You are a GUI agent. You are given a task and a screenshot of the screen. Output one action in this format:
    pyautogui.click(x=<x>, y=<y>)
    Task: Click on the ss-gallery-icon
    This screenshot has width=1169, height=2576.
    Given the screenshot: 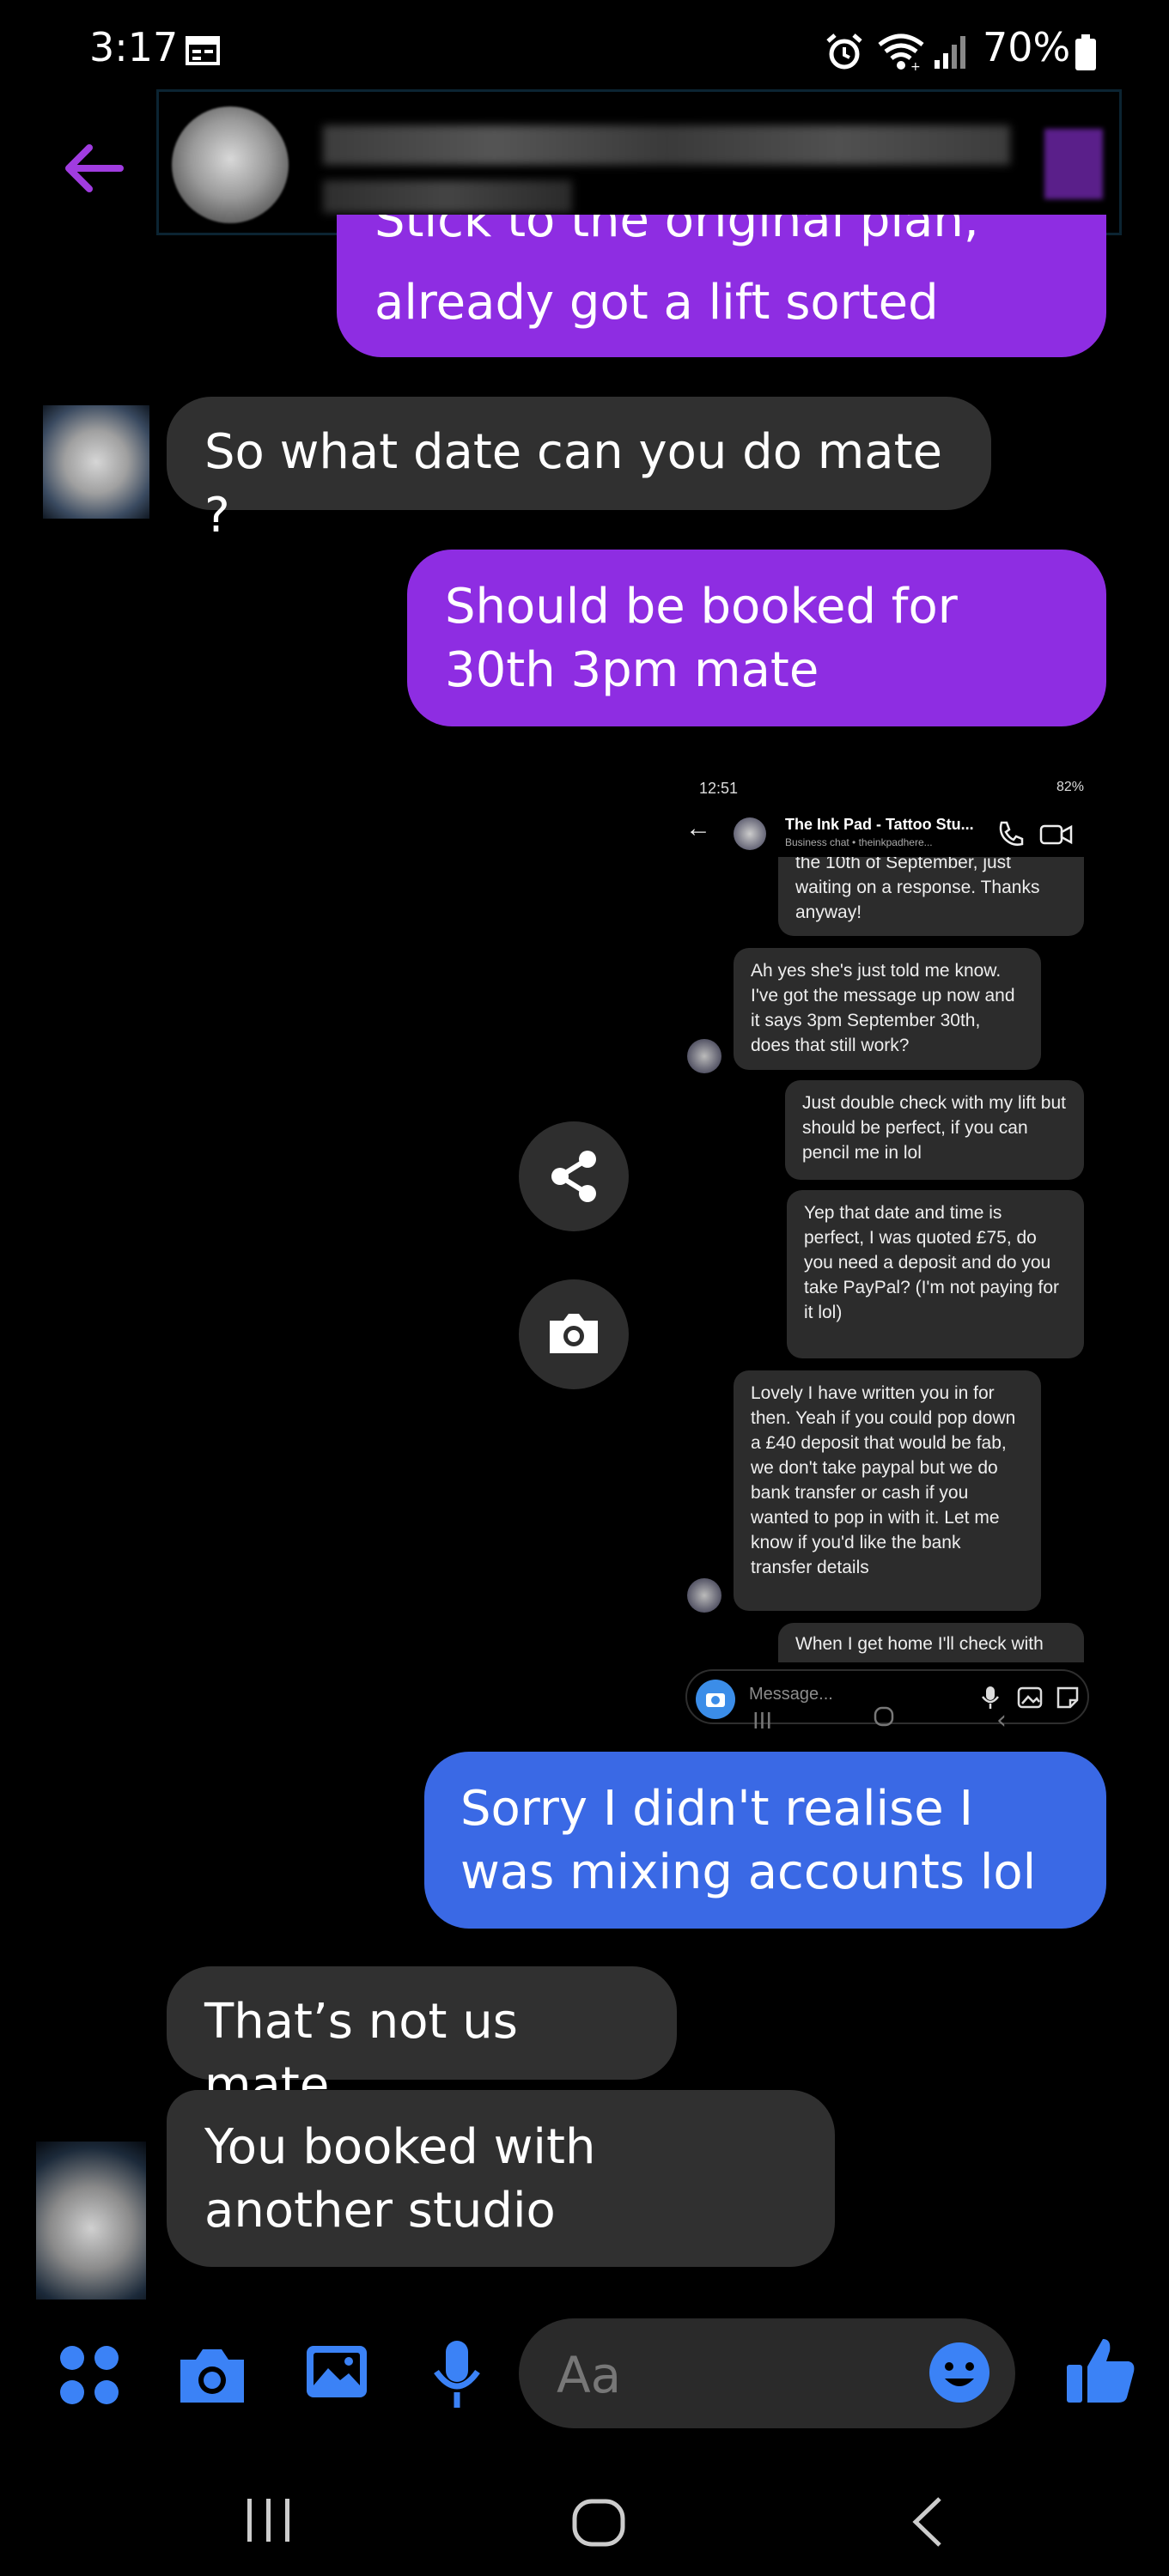 What is the action you would take?
    pyautogui.click(x=1030, y=1697)
    